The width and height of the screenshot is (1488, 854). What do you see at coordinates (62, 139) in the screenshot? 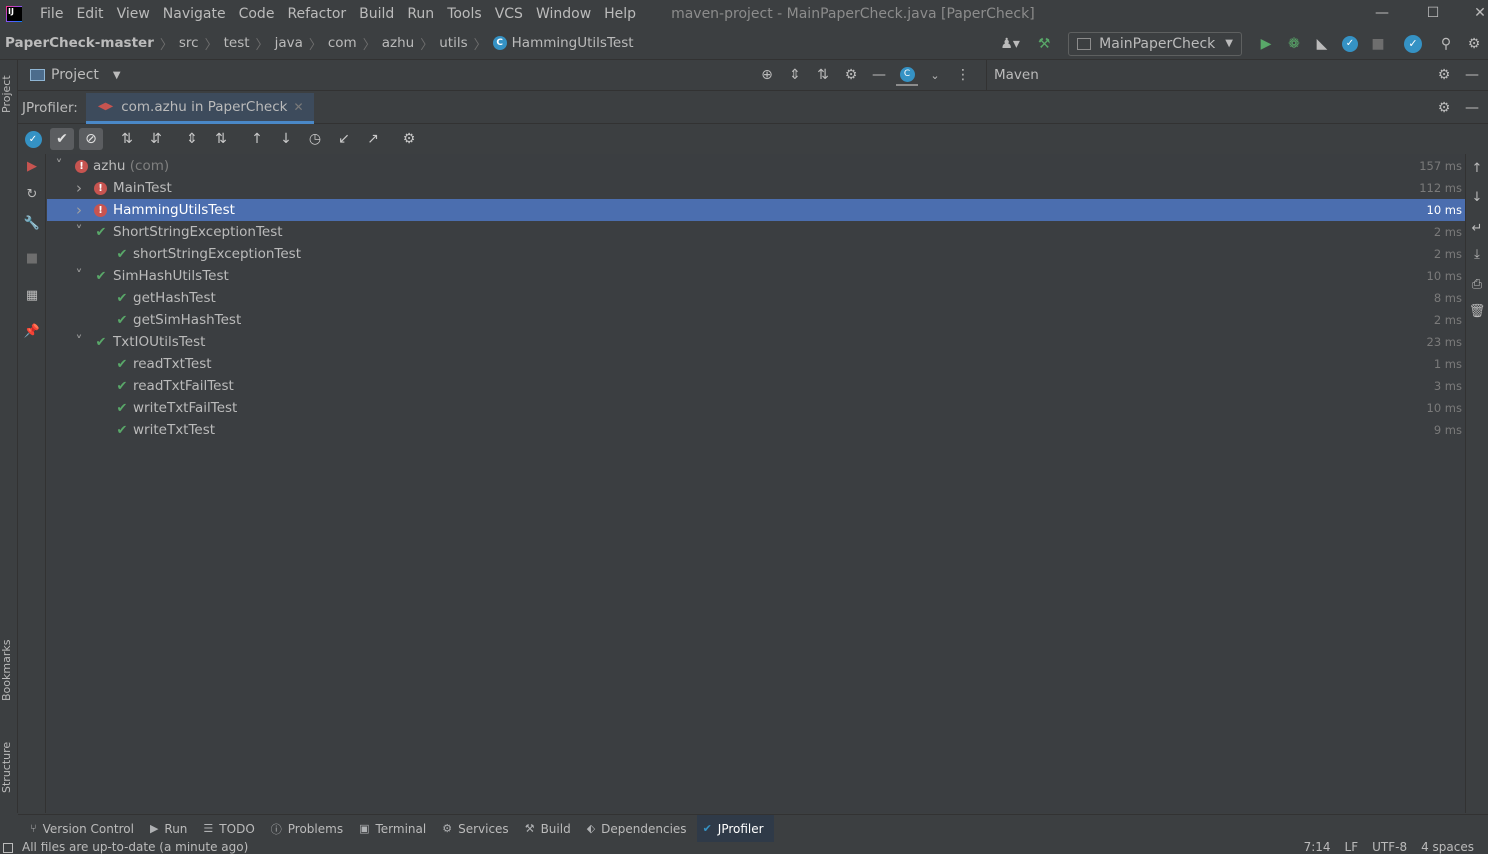
I see `show-passed-toggle-icon: ✔` at bounding box center [62, 139].